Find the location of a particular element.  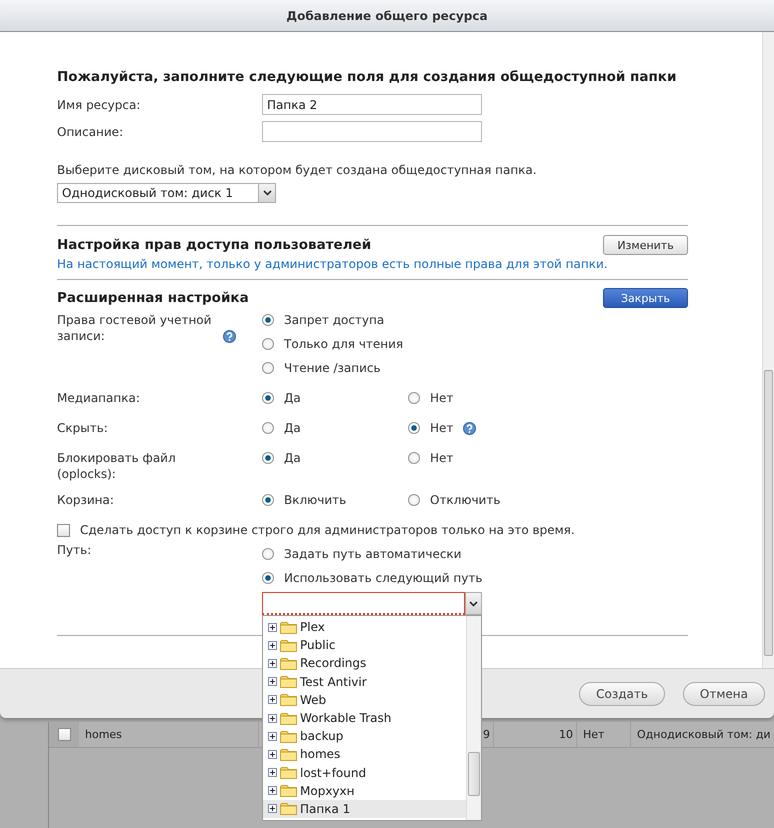

checkbox-label: Сделать доступ к корзине строго для администраторов только на это время. is located at coordinates (327, 530).